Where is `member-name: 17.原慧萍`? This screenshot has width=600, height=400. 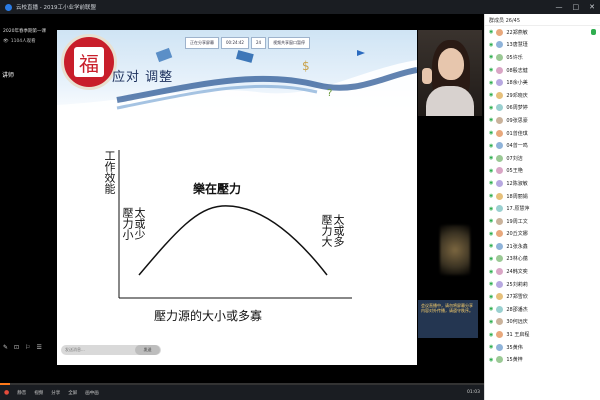
member-name: 17.原慧萍 is located at coordinates (518, 209).